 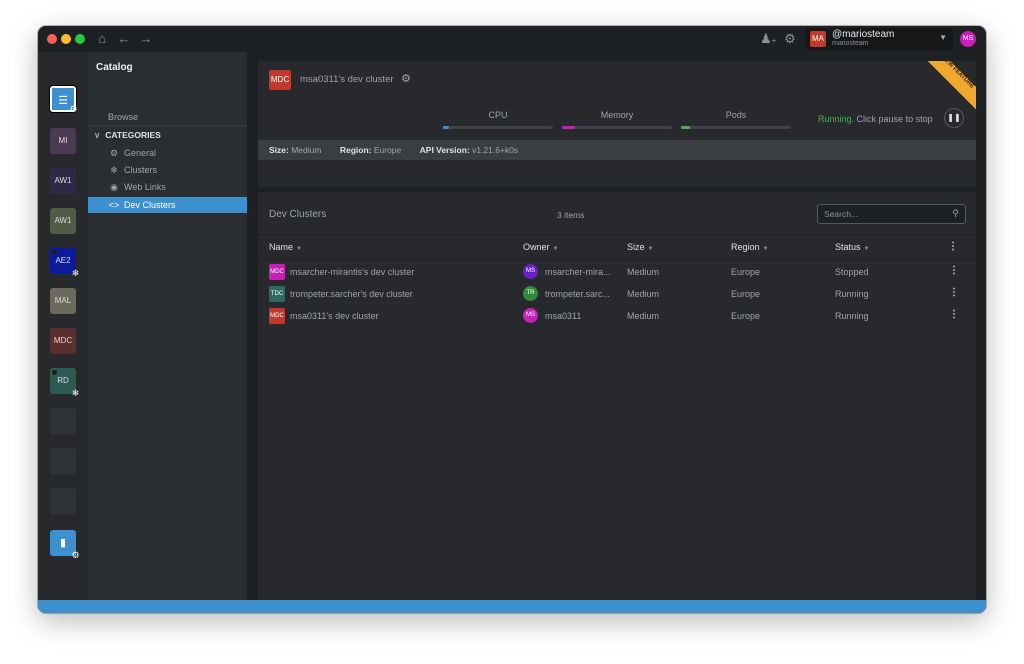 What do you see at coordinates (80, 39) in the screenshot?
I see `zoom-window-button` at bounding box center [80, 39].